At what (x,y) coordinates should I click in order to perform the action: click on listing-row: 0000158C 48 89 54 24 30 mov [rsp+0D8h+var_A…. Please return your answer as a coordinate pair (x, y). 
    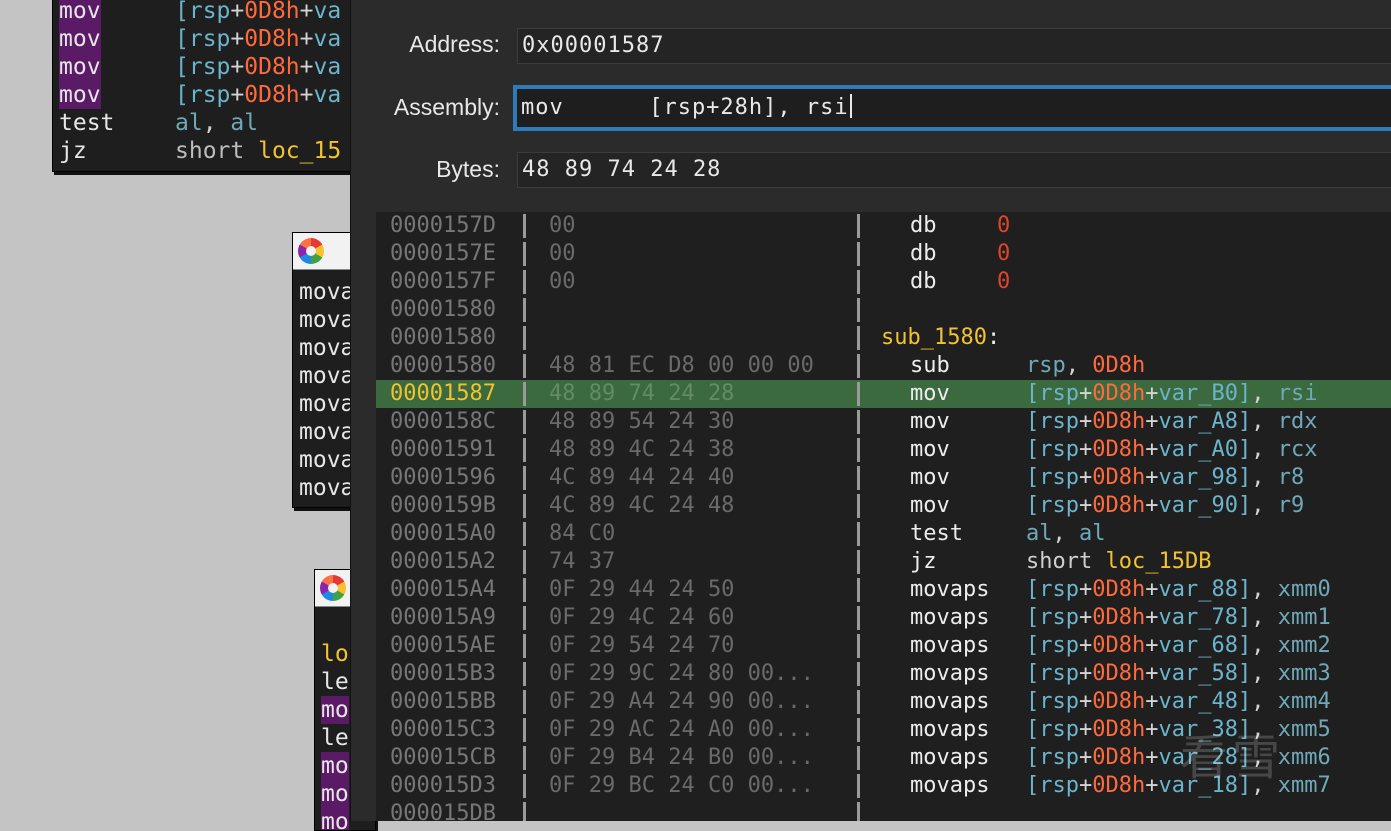
    Looking at the image, I should click on (883, 422).